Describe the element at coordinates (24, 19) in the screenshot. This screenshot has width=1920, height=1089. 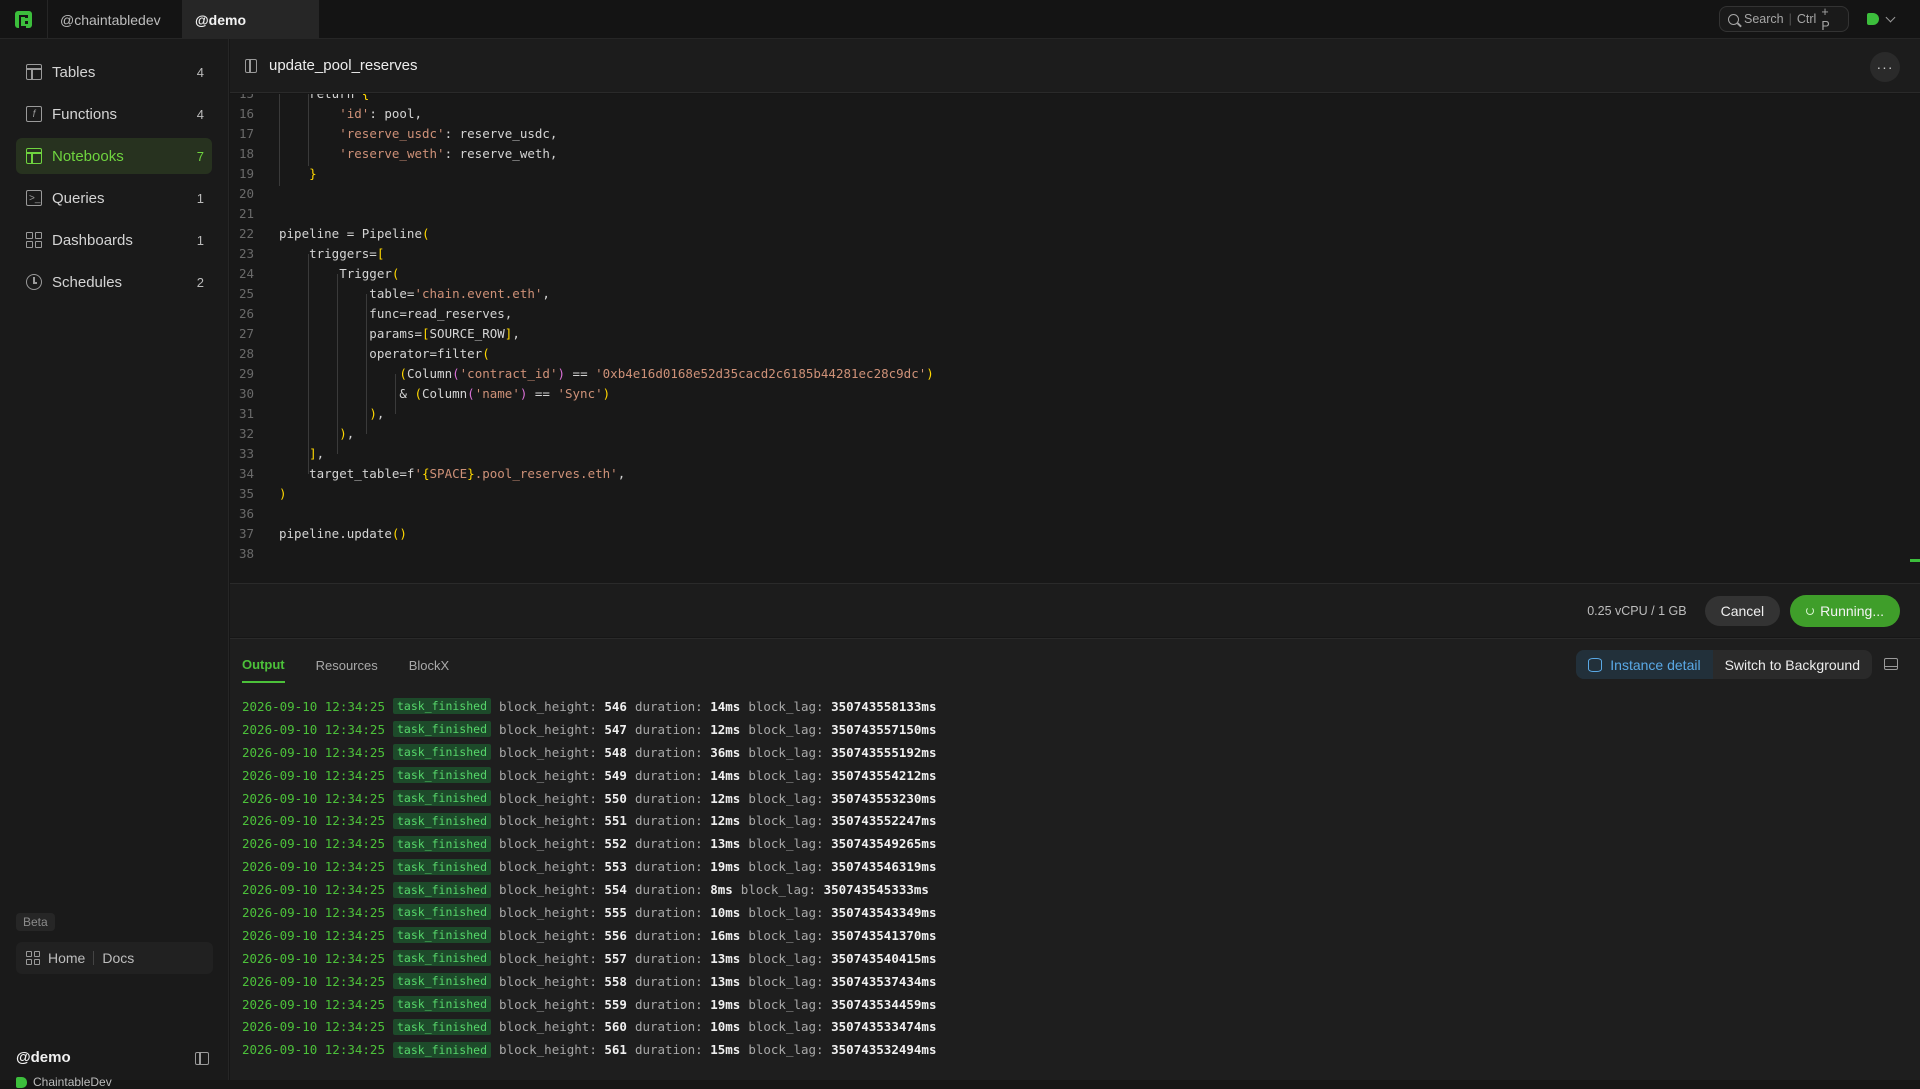
I see `app-logo-icon` at that location.